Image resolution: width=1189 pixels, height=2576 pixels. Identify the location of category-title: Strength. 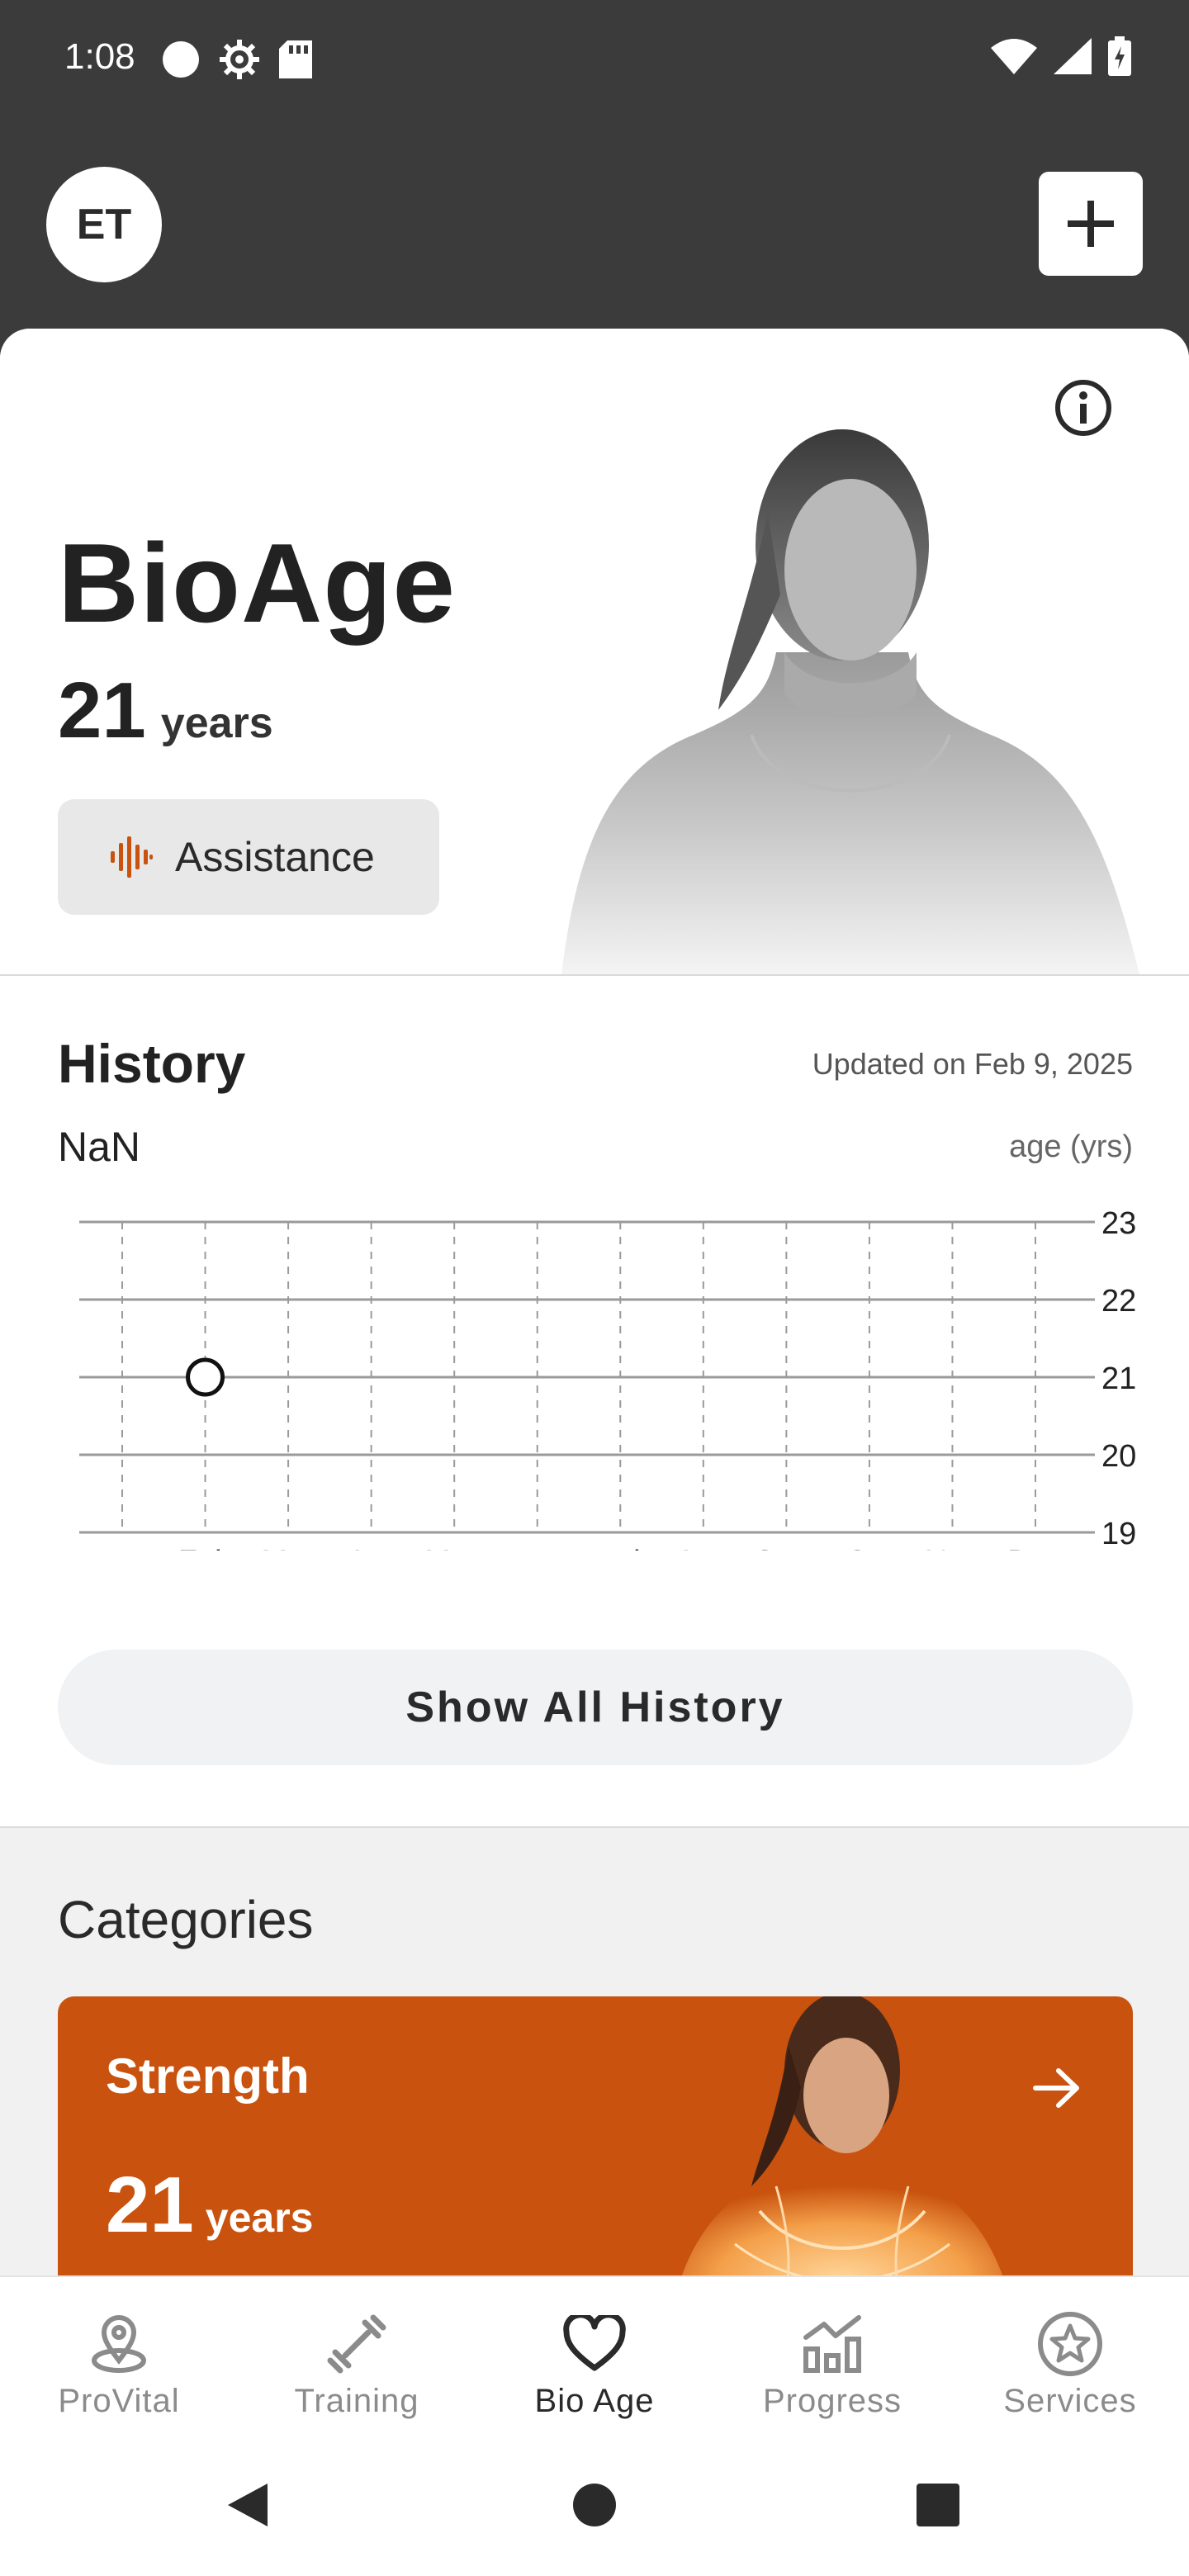
(208, 2076).